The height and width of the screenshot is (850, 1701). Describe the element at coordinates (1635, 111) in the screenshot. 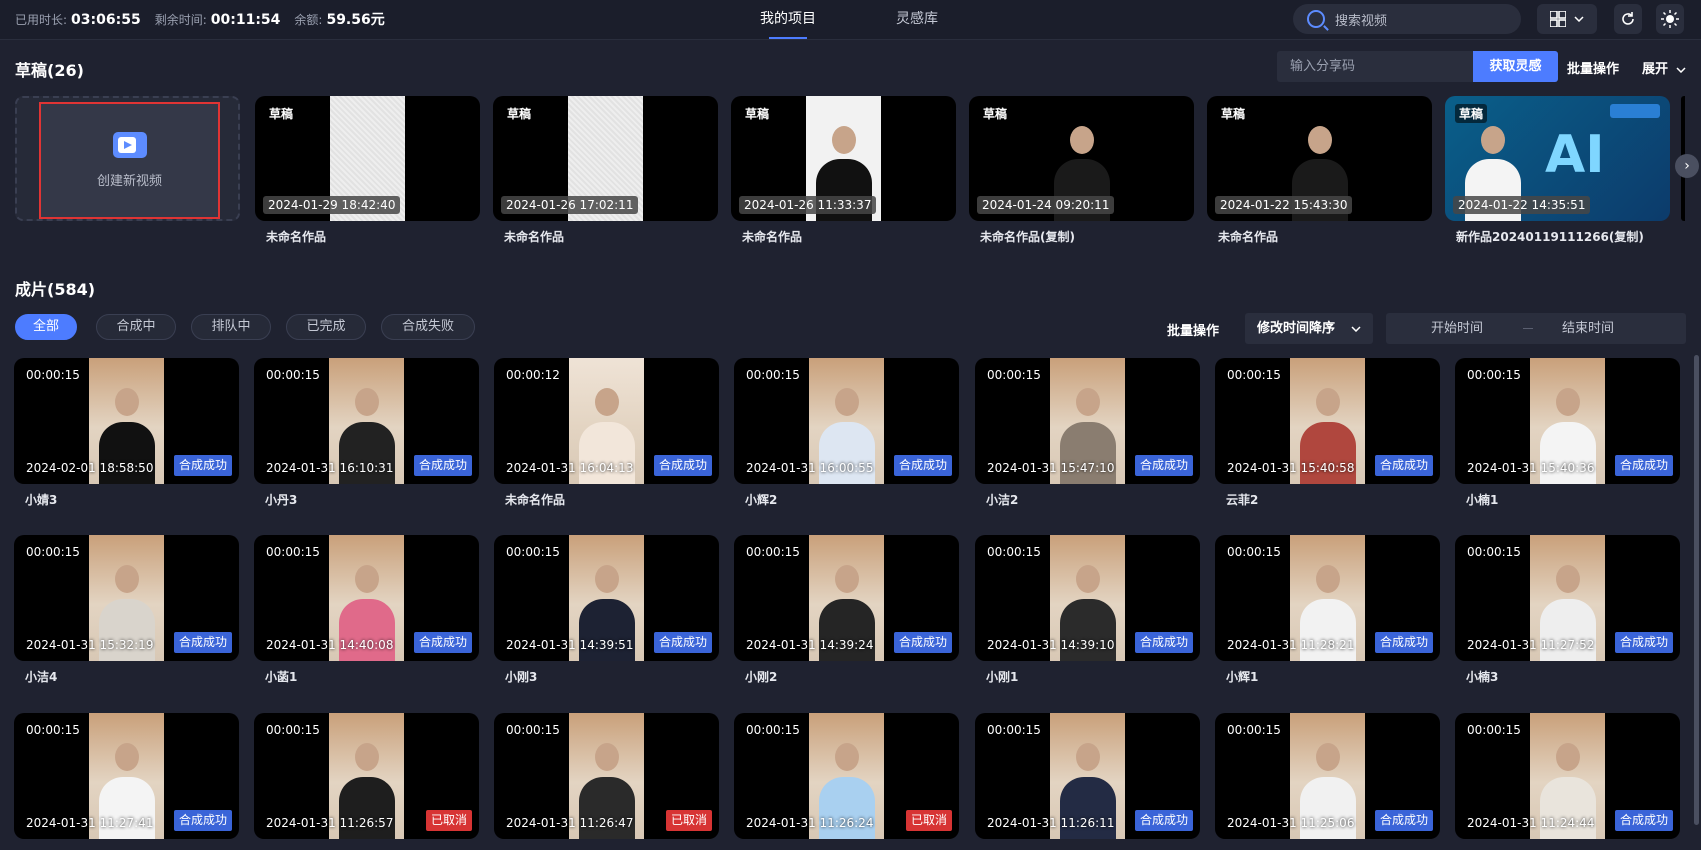

I see `brand-logo-icon` at that location.